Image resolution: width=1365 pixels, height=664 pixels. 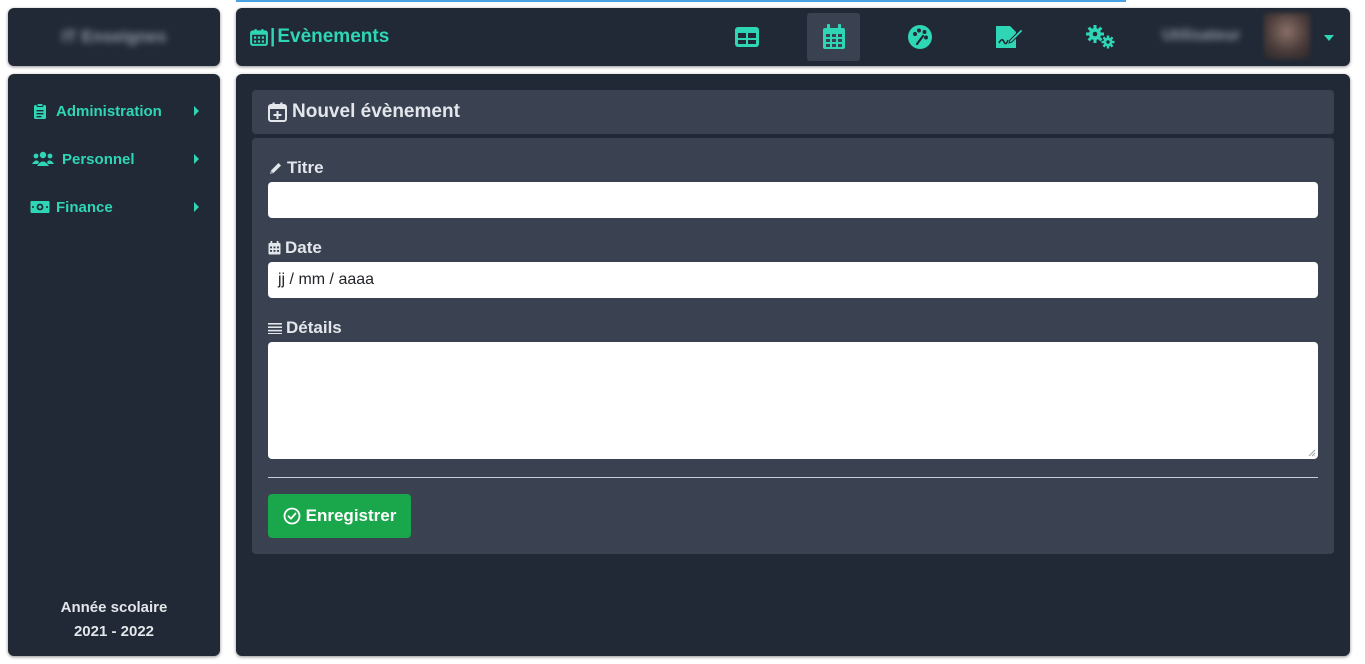 I want to click on nav-palette-button, so click(x=919, y=37).